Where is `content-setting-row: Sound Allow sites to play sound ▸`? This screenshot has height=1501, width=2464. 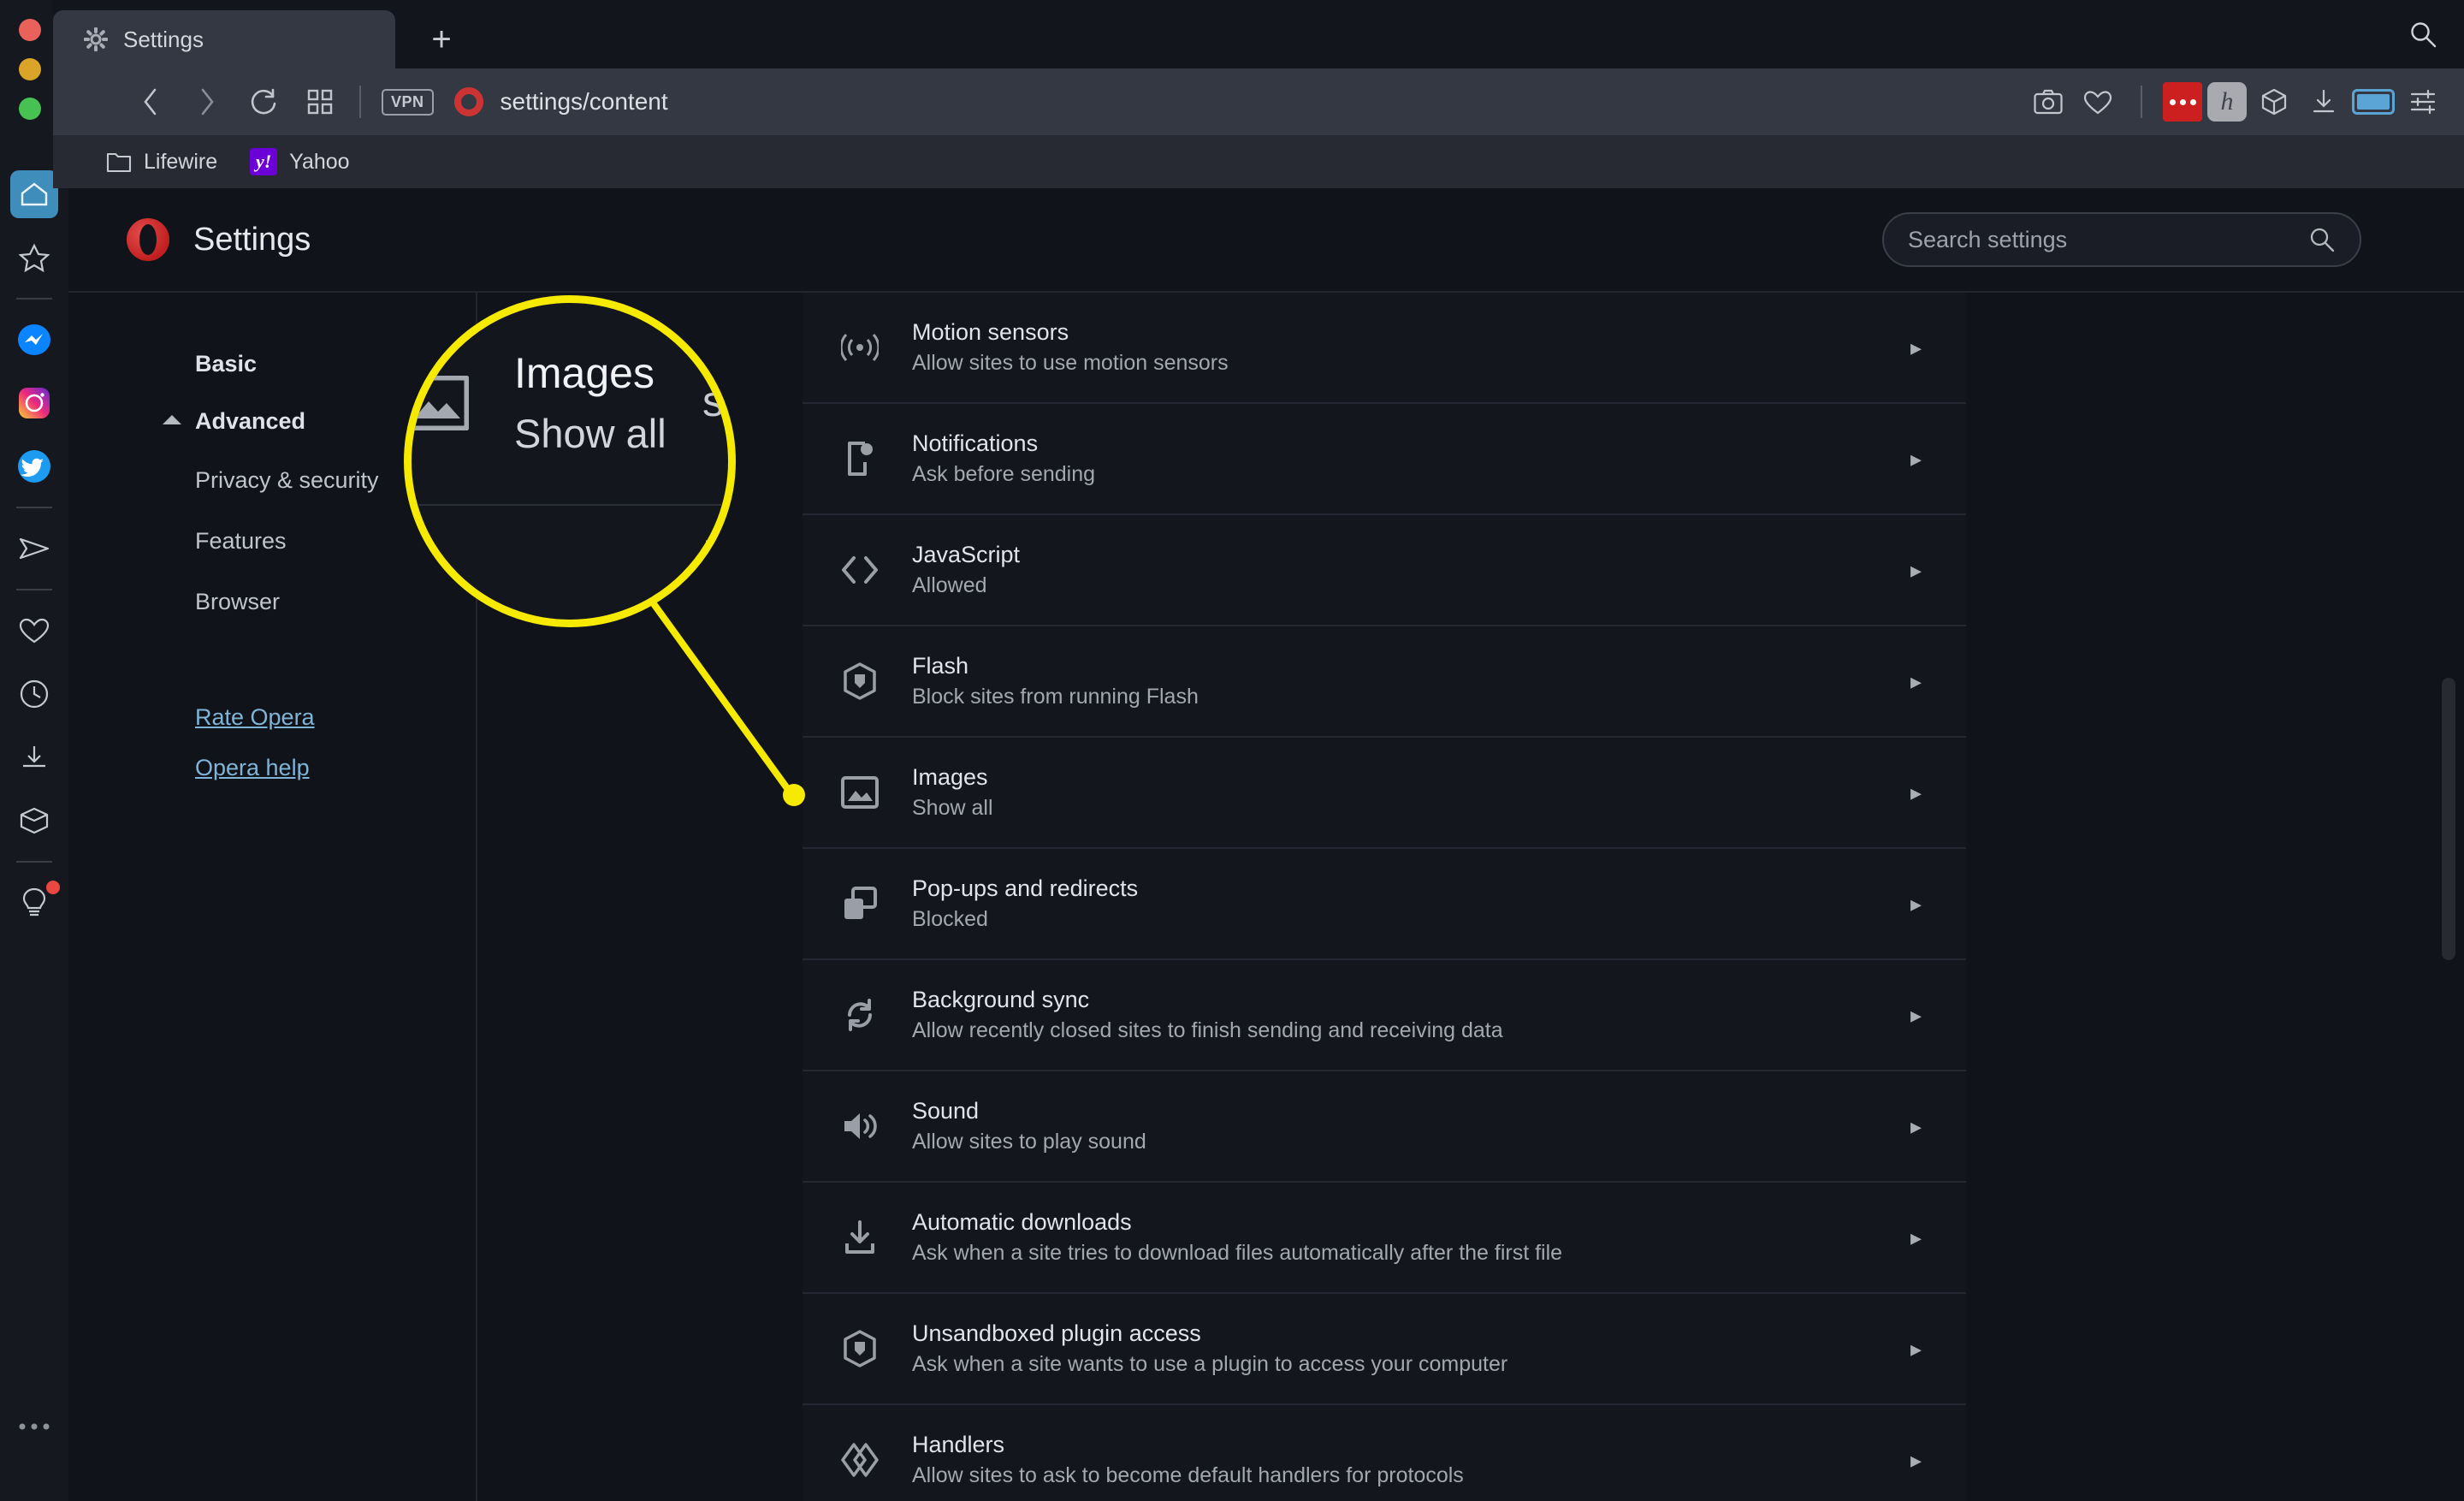
content-setting-row: Sound Allow sites to play sound ▸ is located at coordinates (1384, 1127).